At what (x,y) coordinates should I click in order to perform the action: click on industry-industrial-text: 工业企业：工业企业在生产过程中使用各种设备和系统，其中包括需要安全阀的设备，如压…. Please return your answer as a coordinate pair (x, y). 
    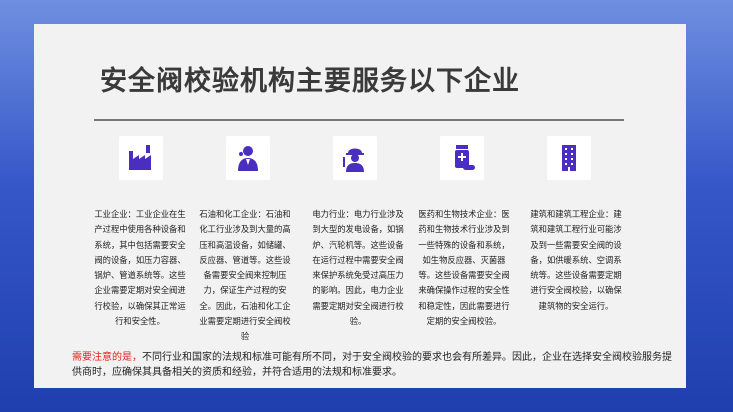
    Looking at the image, I should click on (140, 268).